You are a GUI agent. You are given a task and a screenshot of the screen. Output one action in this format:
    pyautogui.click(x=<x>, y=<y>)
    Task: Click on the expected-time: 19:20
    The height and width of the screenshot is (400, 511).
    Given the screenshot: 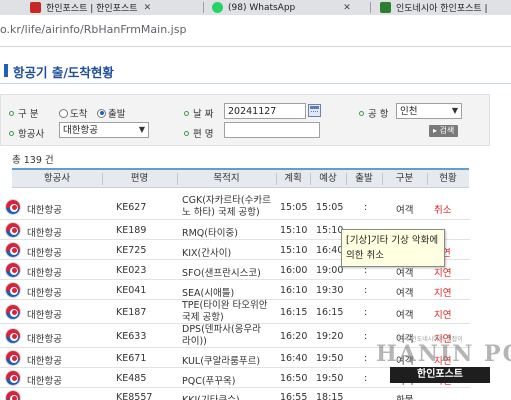 What is the action you would take?
    pyautogui.click(x=330, y=336)
    